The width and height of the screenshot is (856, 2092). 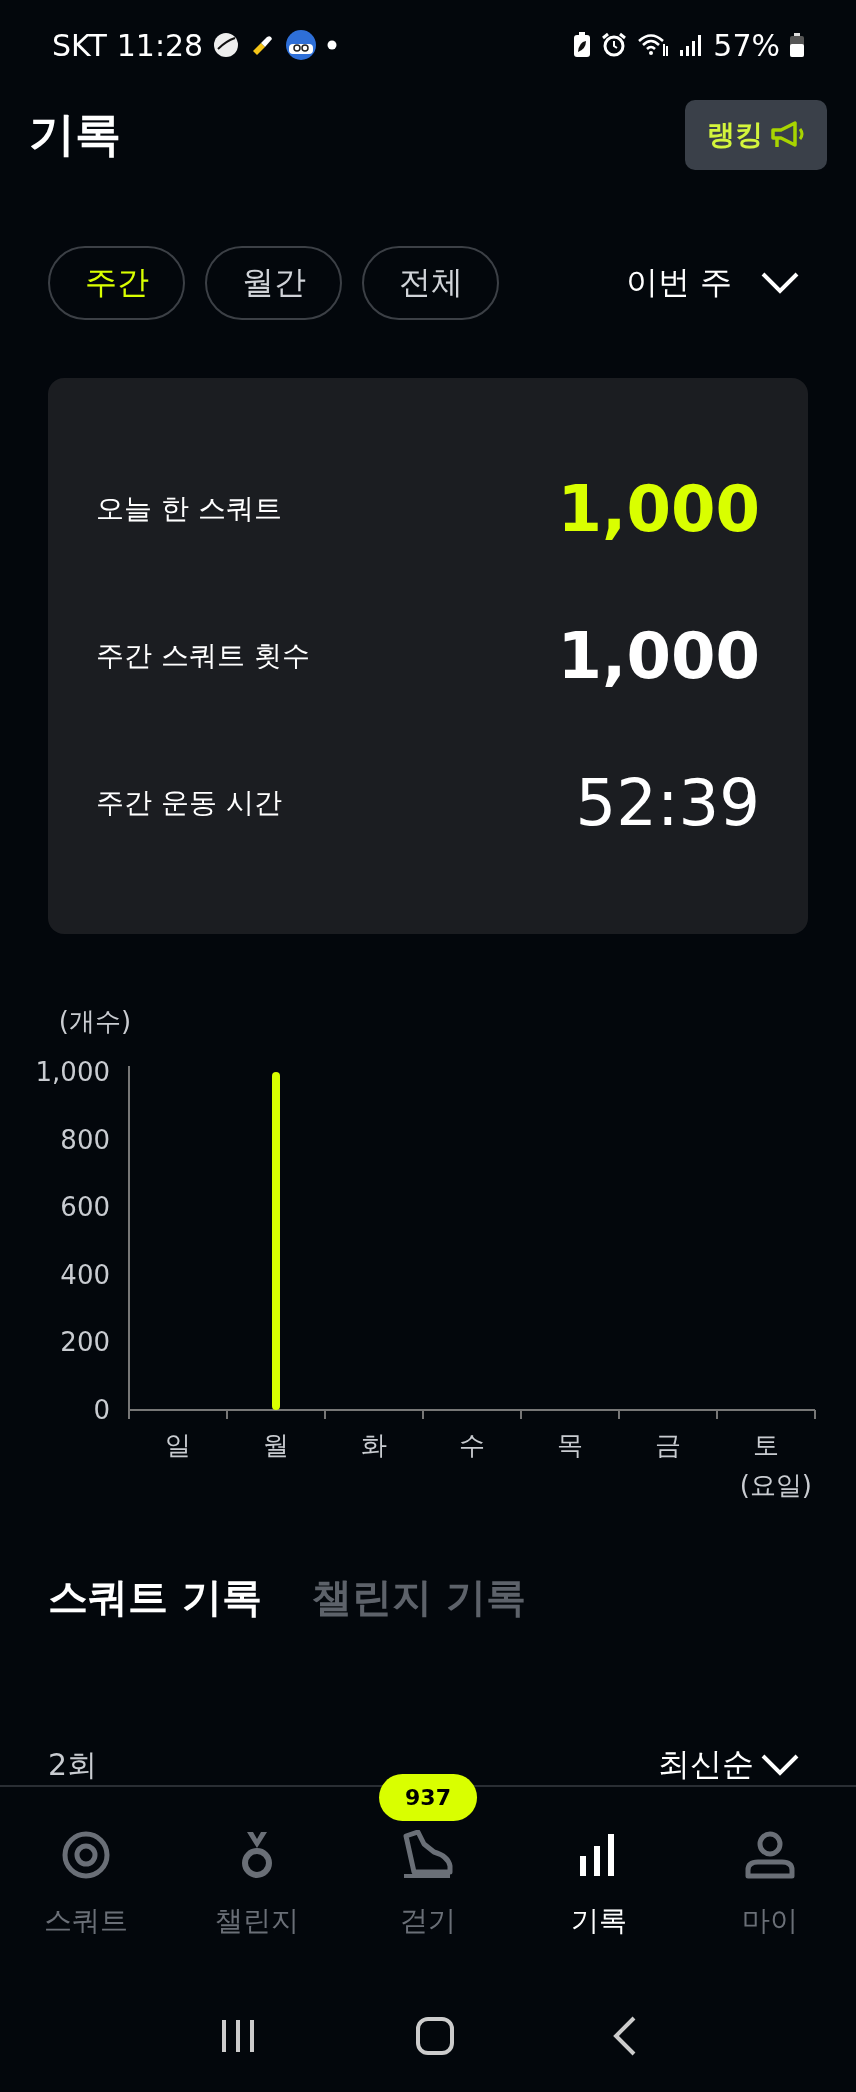 What do you see at coordinates (374, 1445) in the screenshot?
I see `x-tick-label: 화` at bounding box center [374, 1445].